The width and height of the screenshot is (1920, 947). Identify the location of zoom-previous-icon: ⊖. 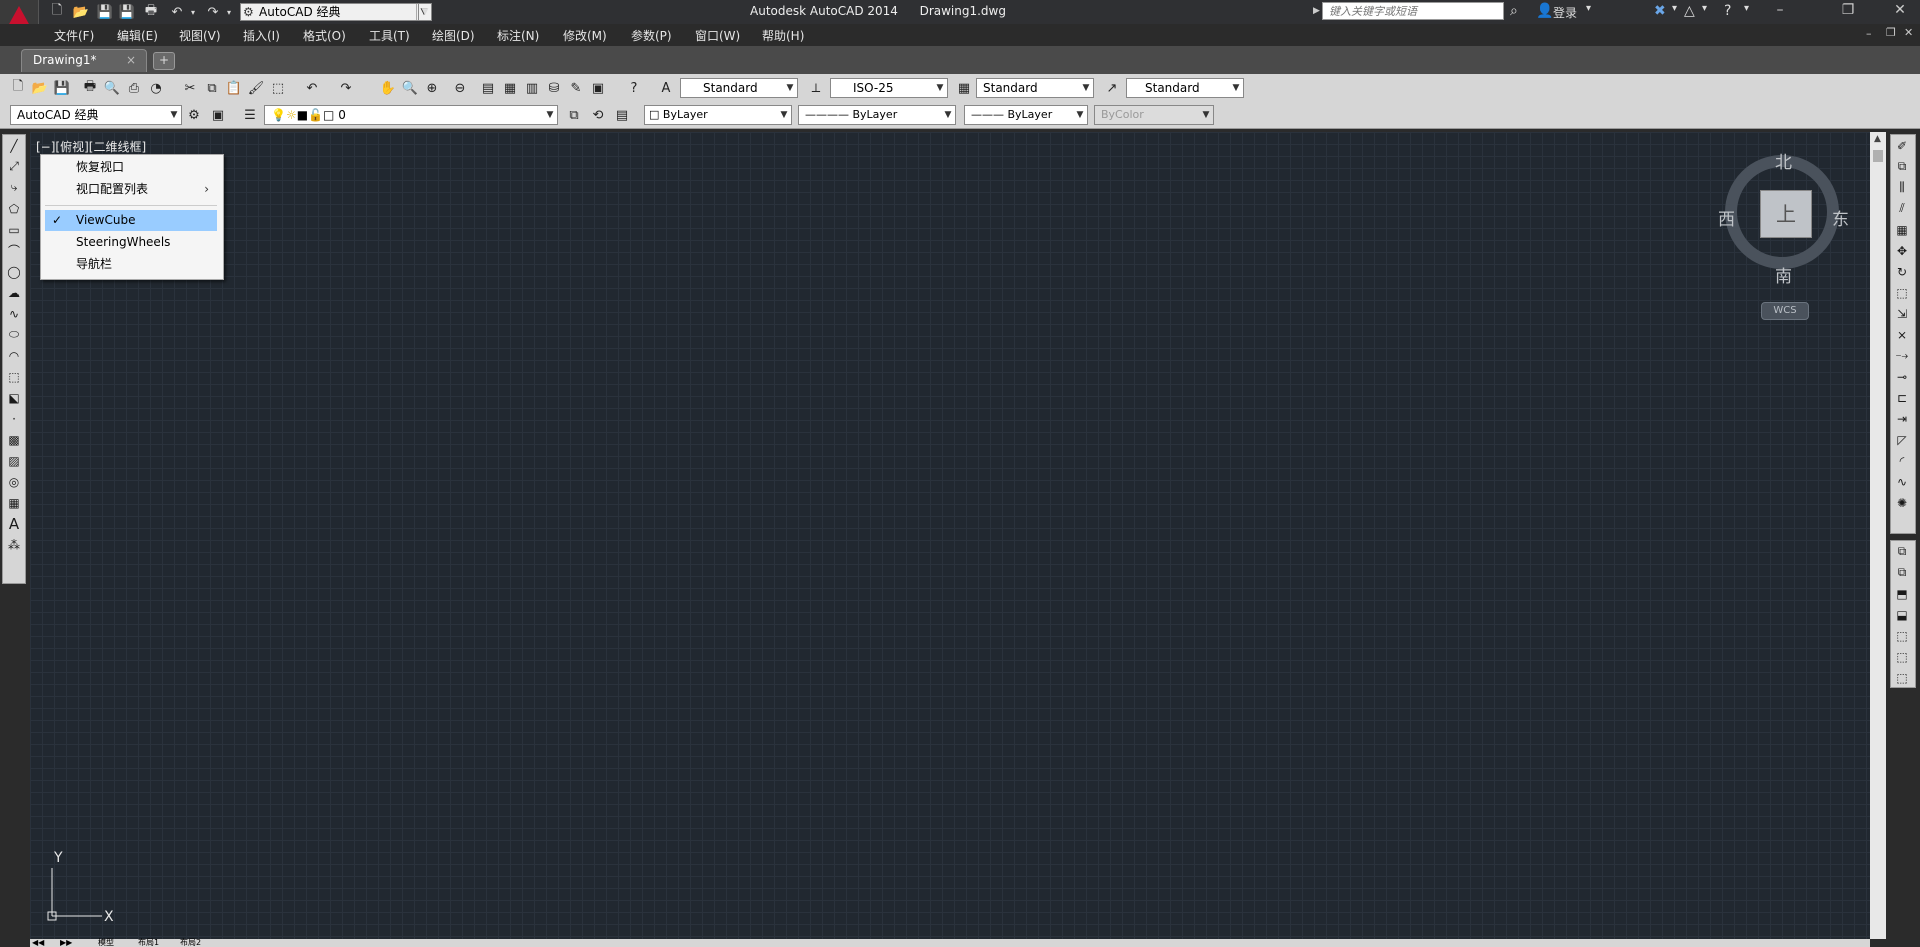
(460, 88).